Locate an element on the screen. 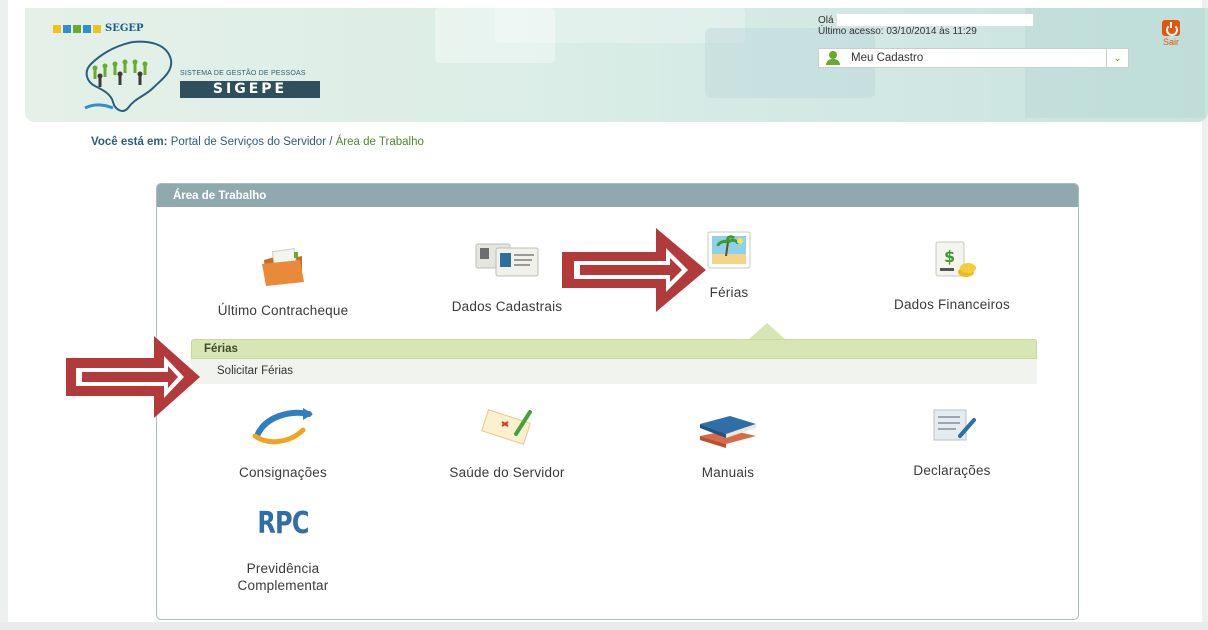 The height and width of the screenshot is (630, 1208). tile-consignacoes: Consignações is located at coordinates (283, 443).